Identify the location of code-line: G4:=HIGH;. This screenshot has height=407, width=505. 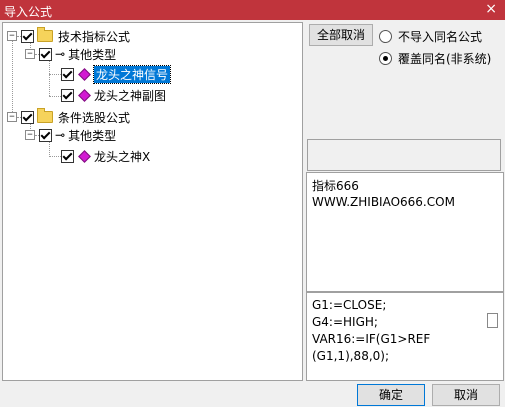
(345, 322).